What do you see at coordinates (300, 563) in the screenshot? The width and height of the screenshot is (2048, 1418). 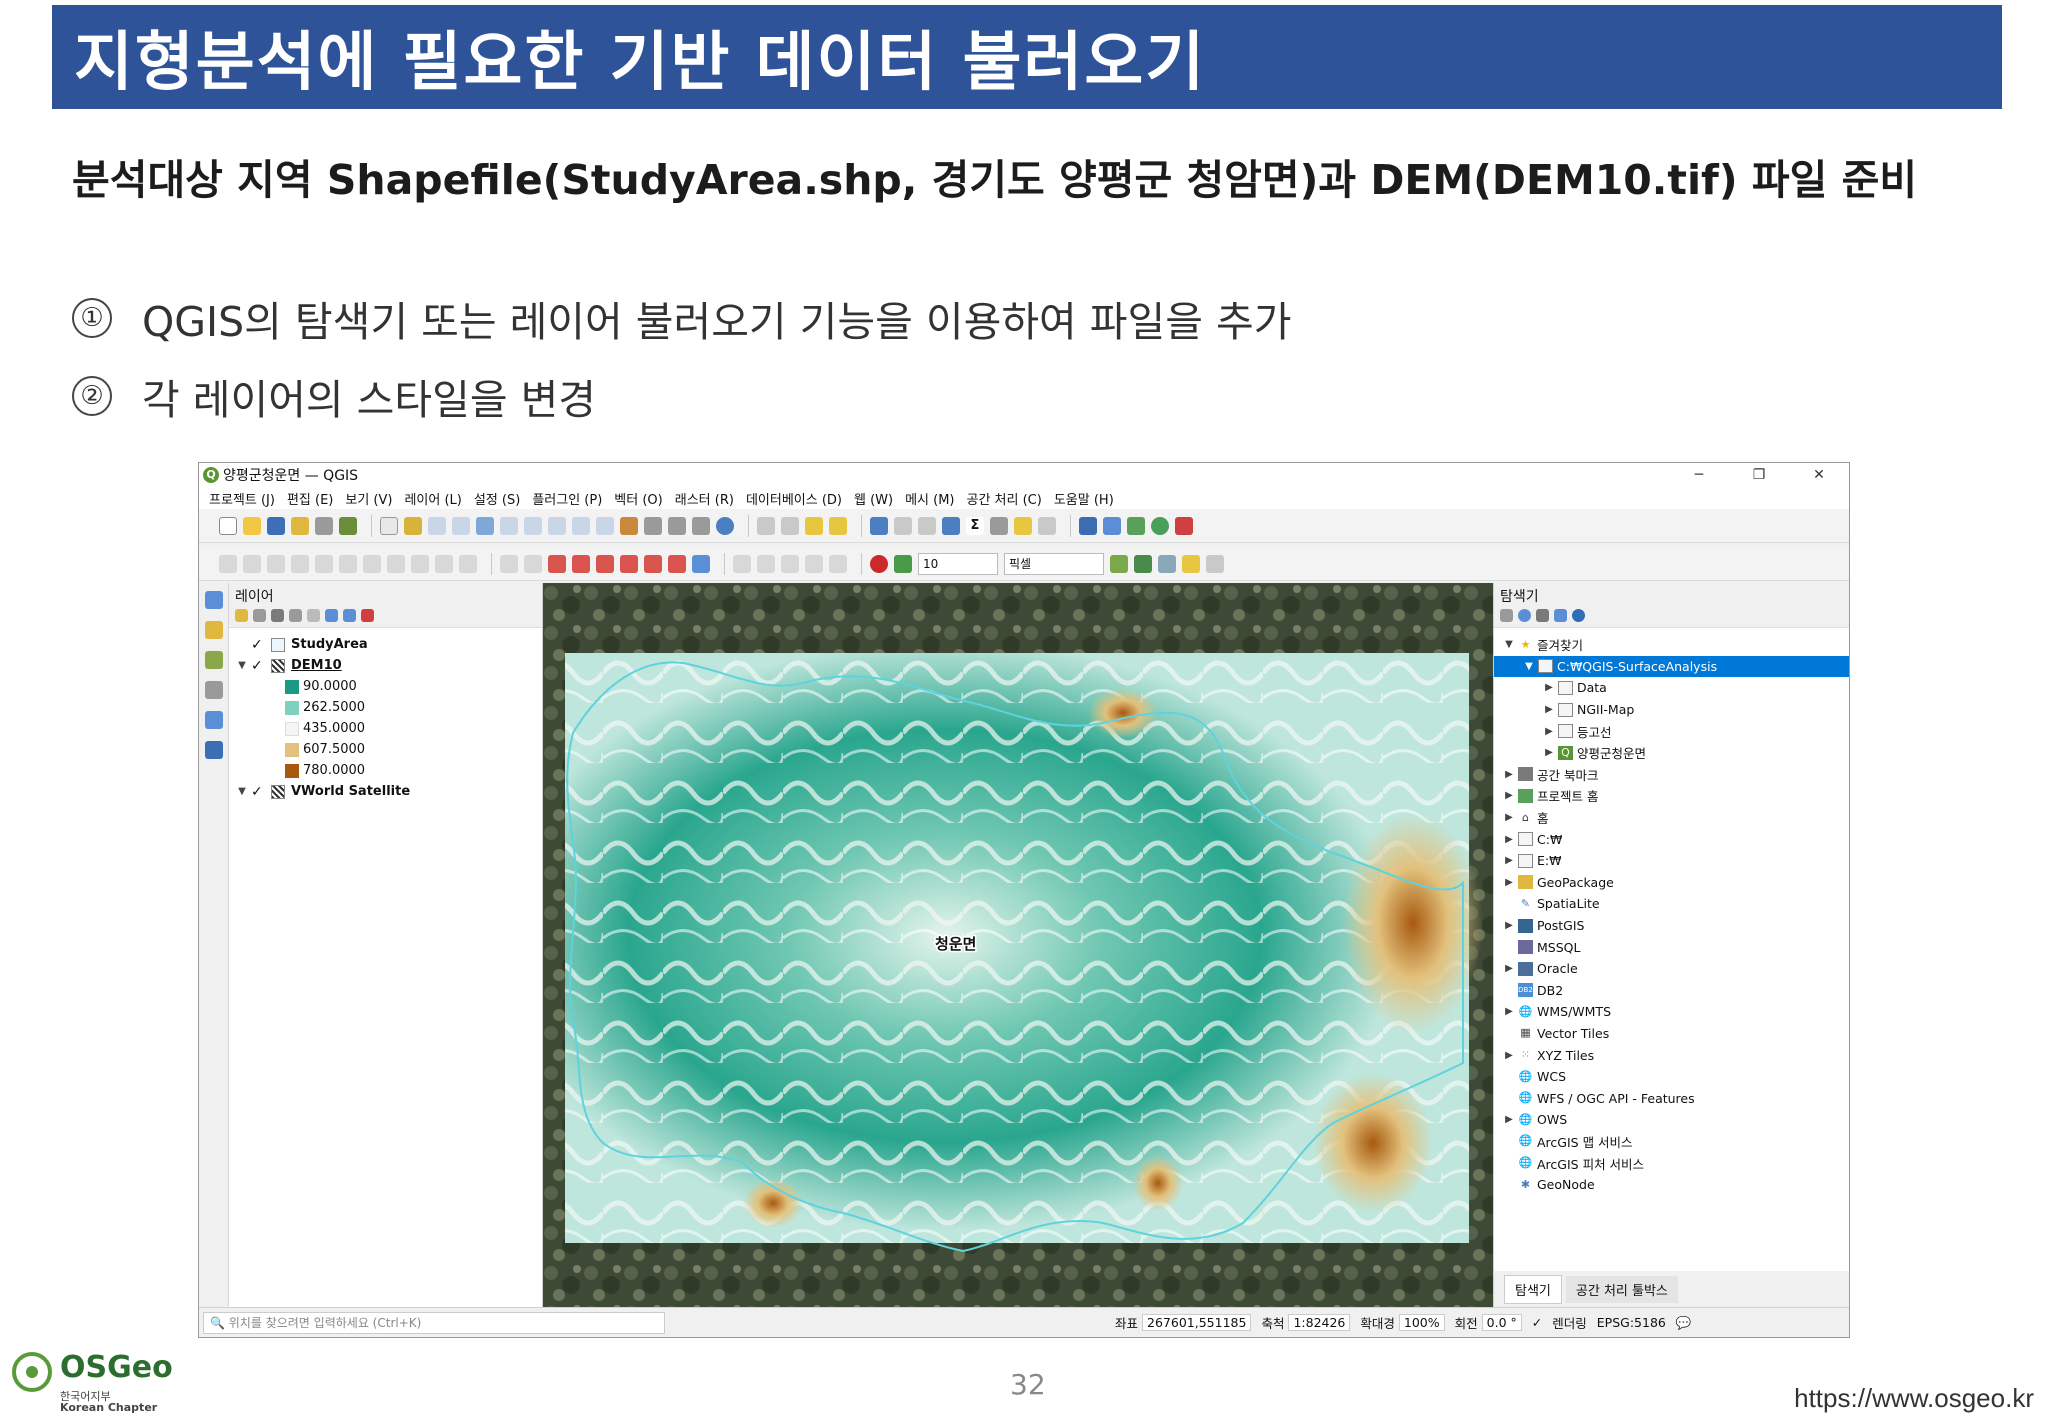 I see `digitize-icon` at bounding box center [300, 563].